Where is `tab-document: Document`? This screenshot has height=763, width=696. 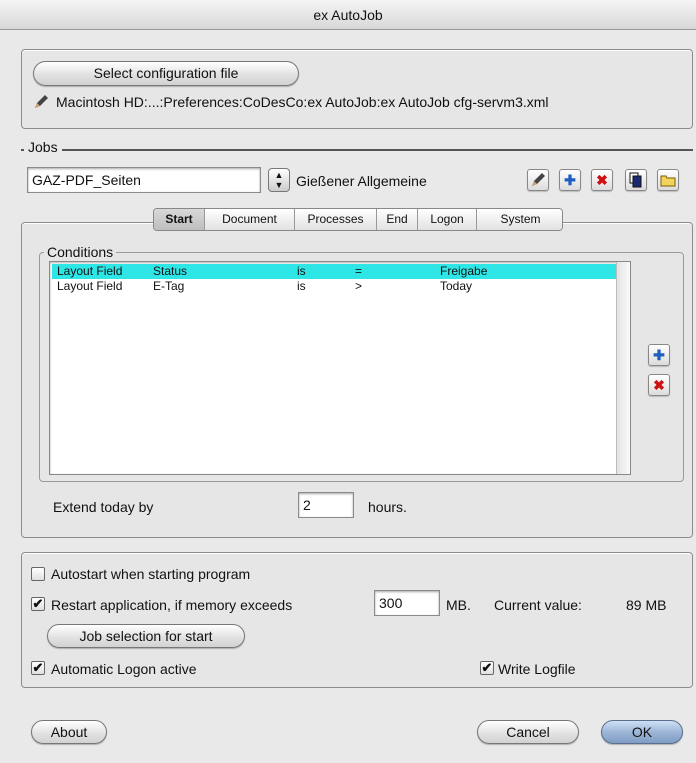 tab-document: Document is located at coordinates (250, 219).